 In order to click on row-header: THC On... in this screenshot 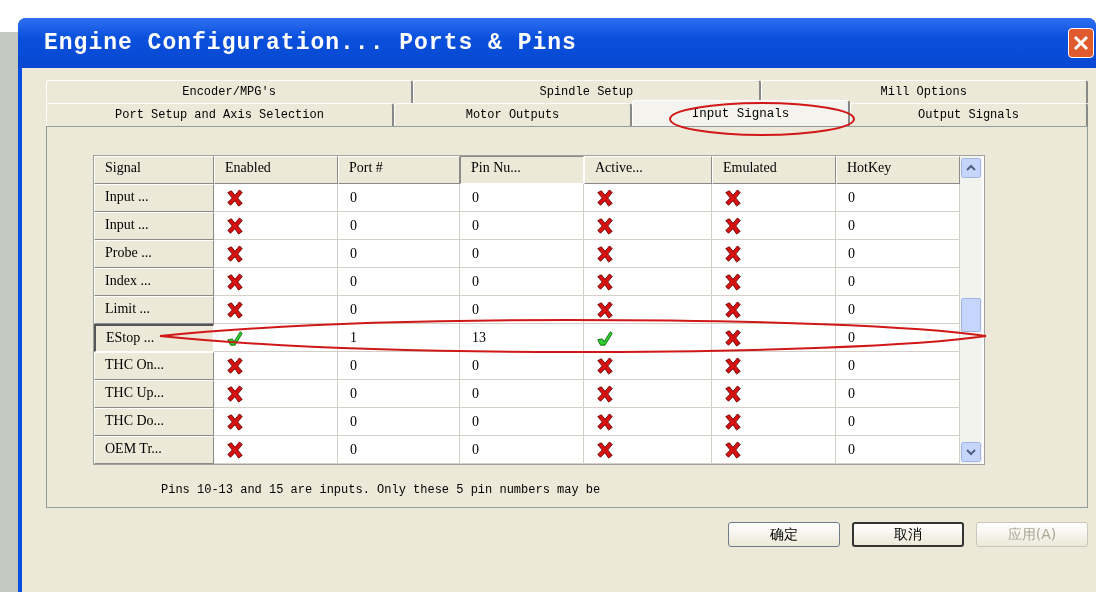, I will do `click(154, 366)`.